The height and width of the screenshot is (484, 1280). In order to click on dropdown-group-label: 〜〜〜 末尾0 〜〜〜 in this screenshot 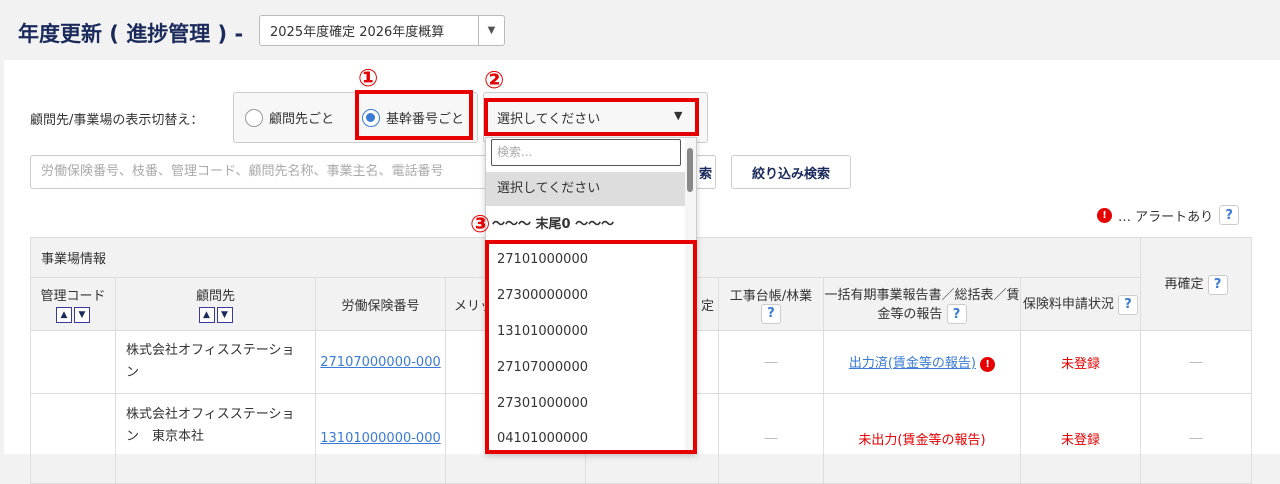, I will do `click(553, 224)`.